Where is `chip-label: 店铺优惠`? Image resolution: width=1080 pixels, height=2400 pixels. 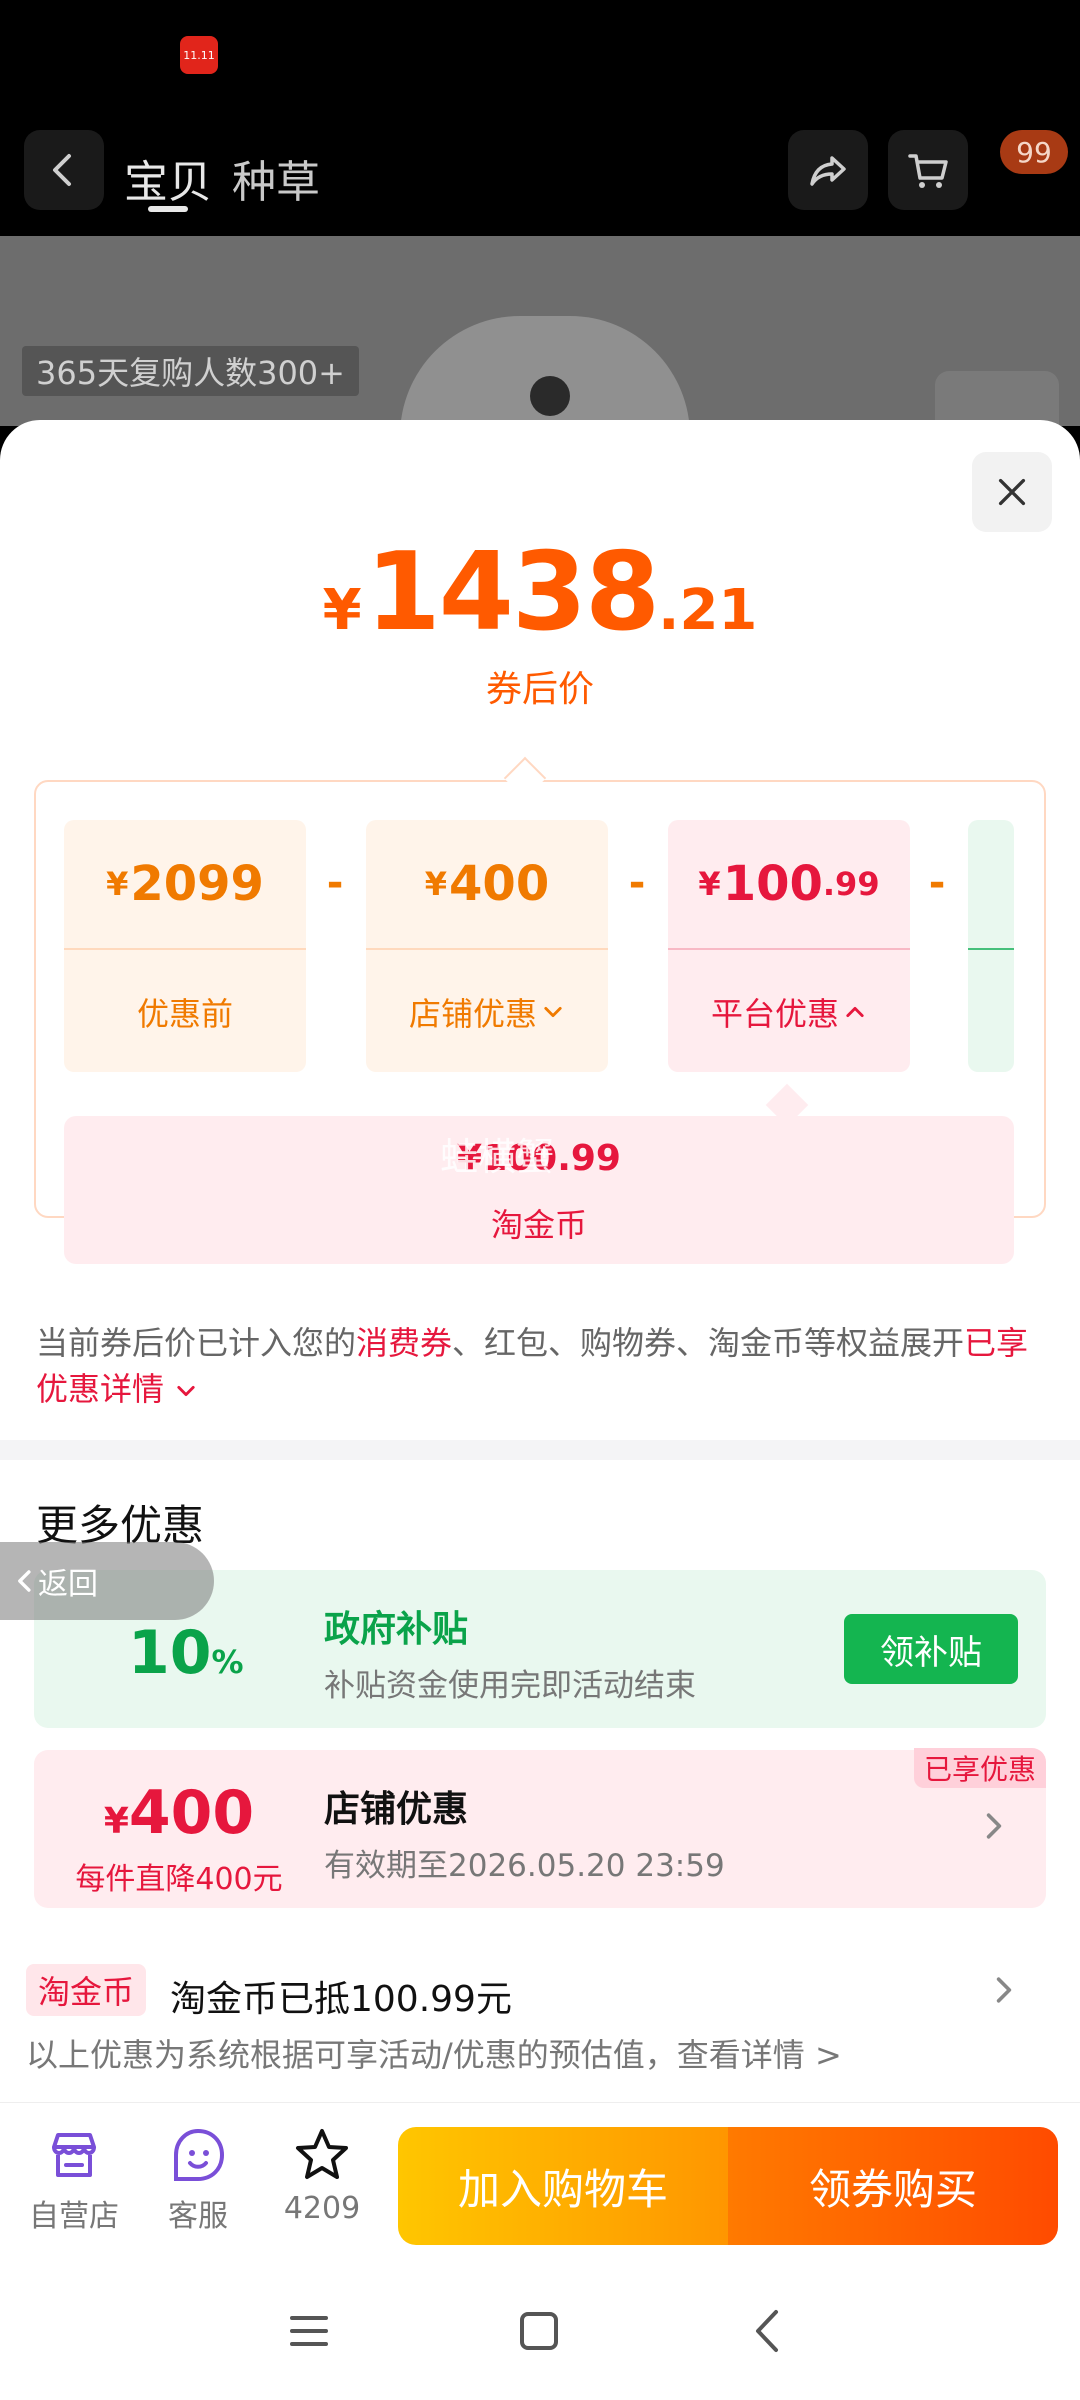 chip-label: 店铺优惠 is located at coordinates (472, 1014).